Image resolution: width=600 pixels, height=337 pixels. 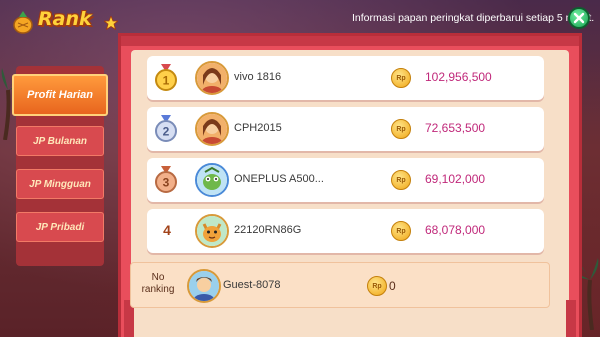 What do you see at coordinates (268, 230) in the screenshot?
I see `player-name: 22120RN86G` at bounding box center [268, 230].